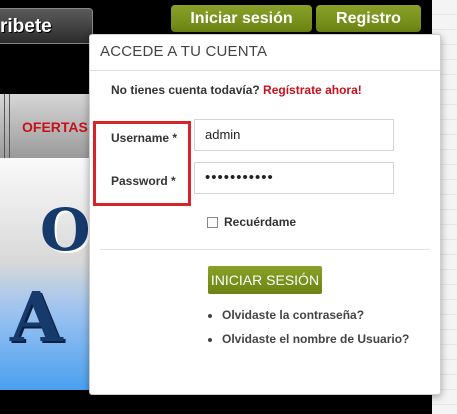  I want to click on header-login-button: Iniciar sesión, so click(241, 18).